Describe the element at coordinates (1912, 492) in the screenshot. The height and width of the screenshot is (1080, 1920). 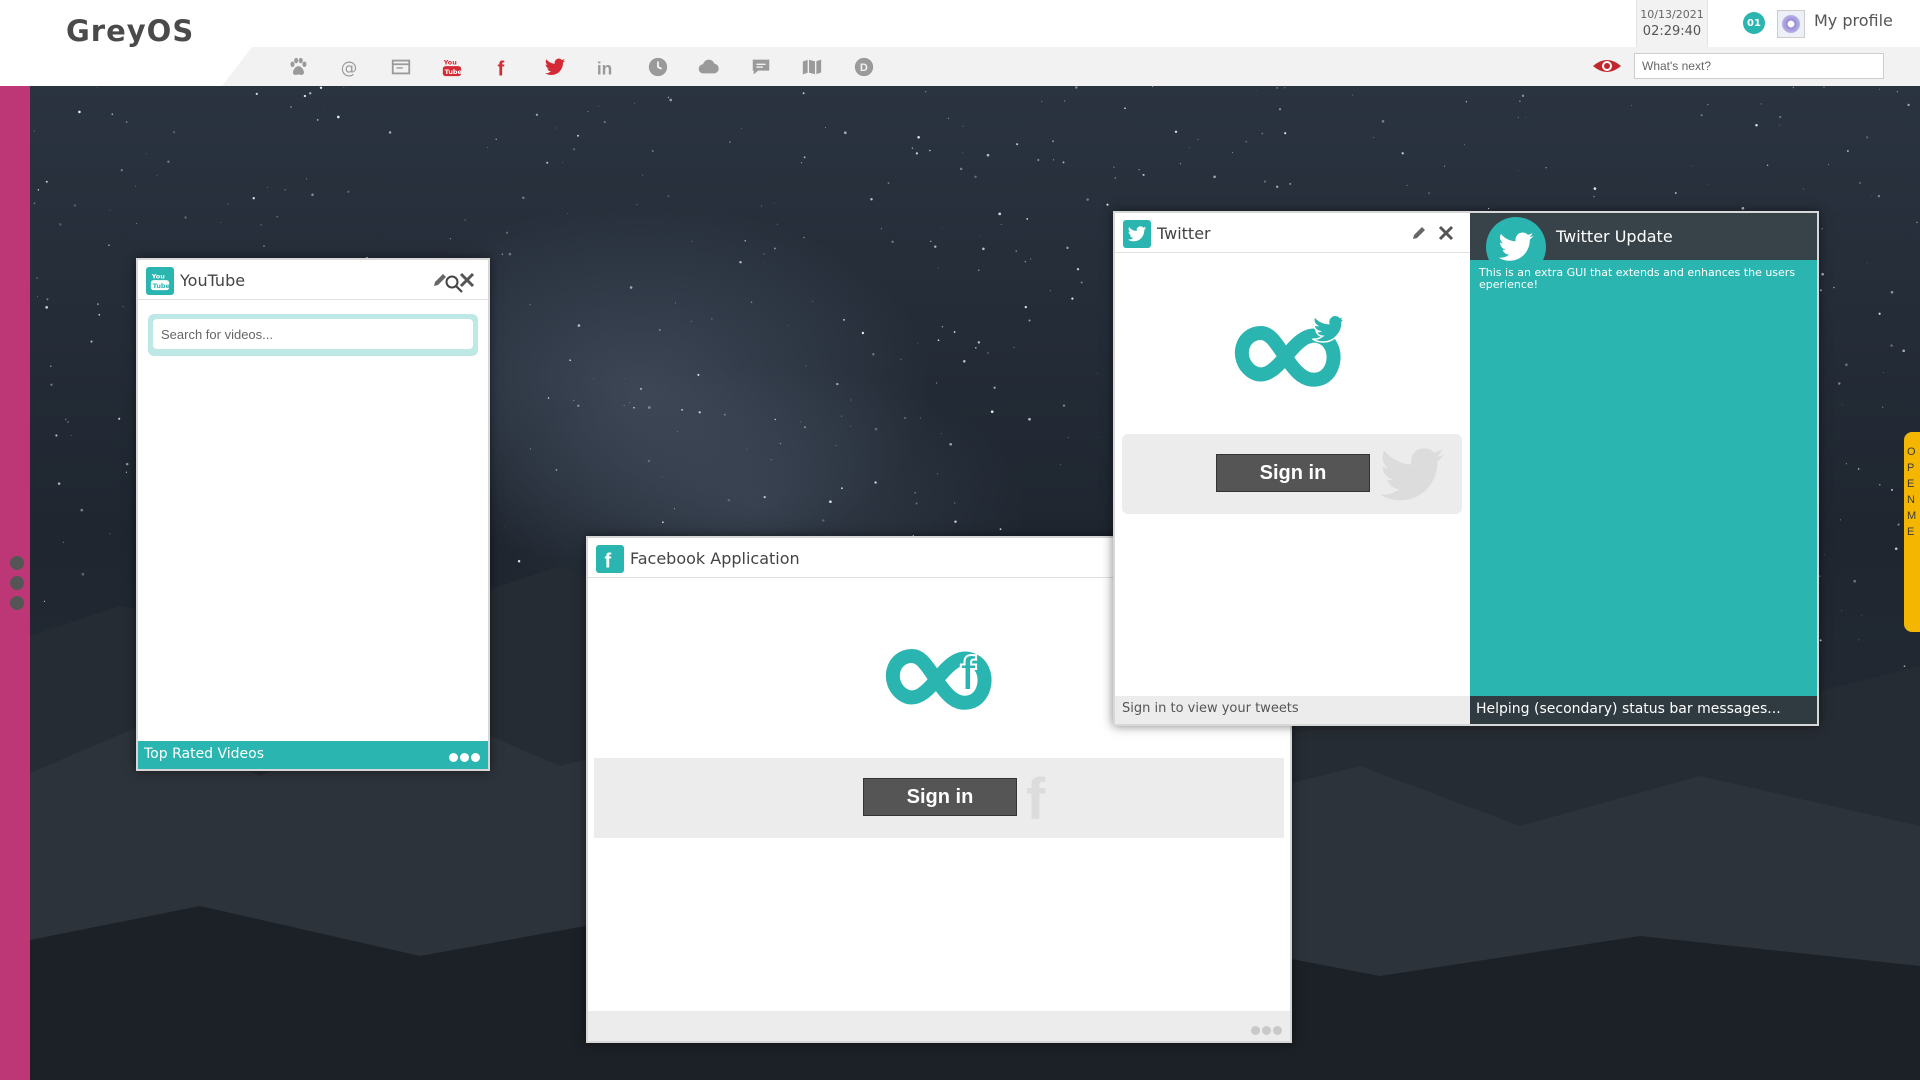
I see `open-me-label: OPEN ME` at that location.